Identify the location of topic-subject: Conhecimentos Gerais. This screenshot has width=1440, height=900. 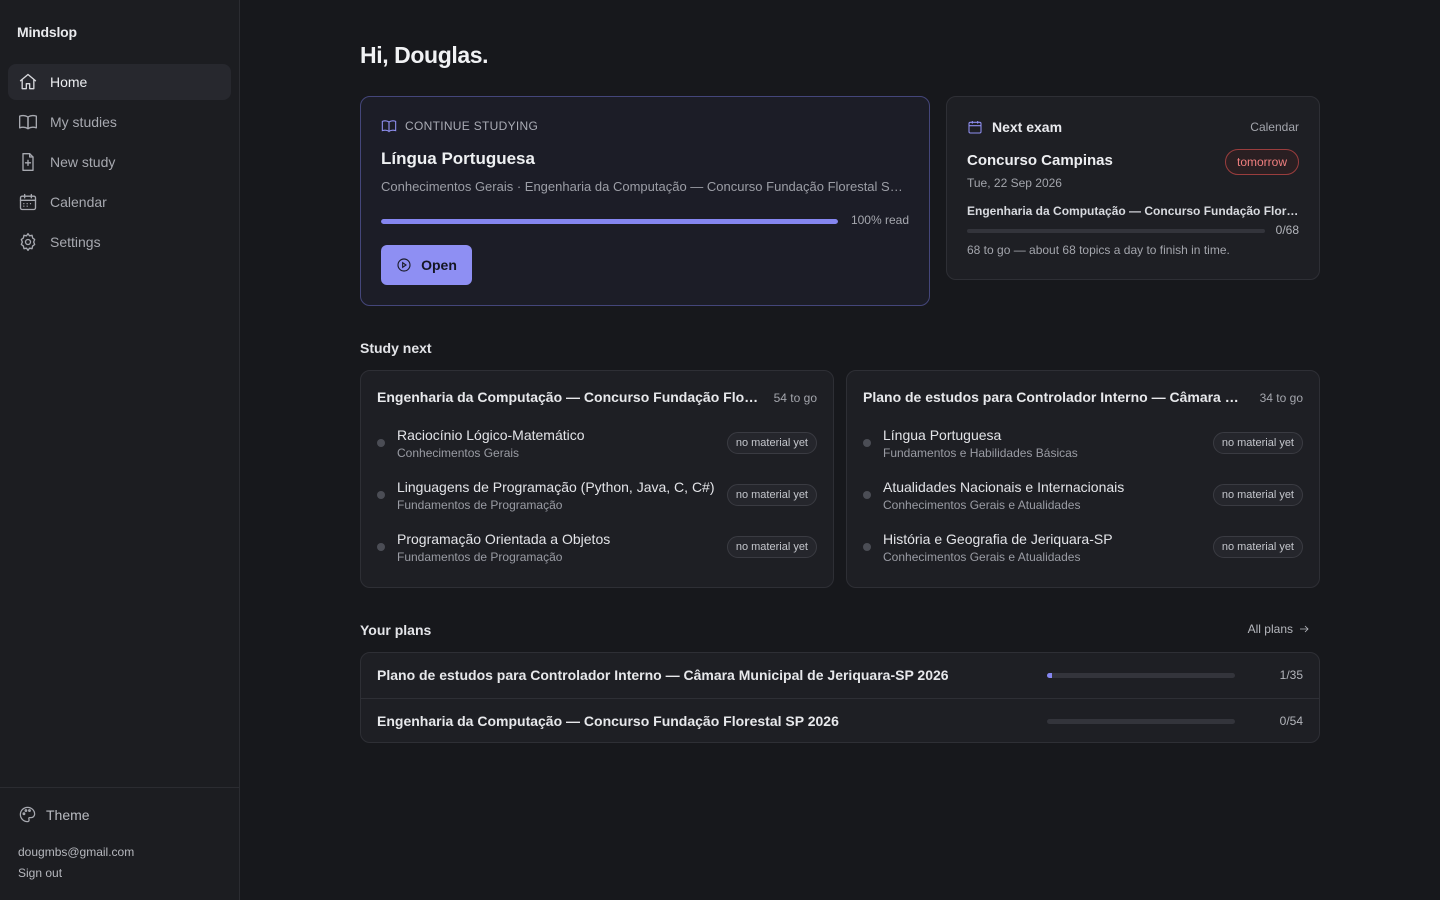
(458, 453).